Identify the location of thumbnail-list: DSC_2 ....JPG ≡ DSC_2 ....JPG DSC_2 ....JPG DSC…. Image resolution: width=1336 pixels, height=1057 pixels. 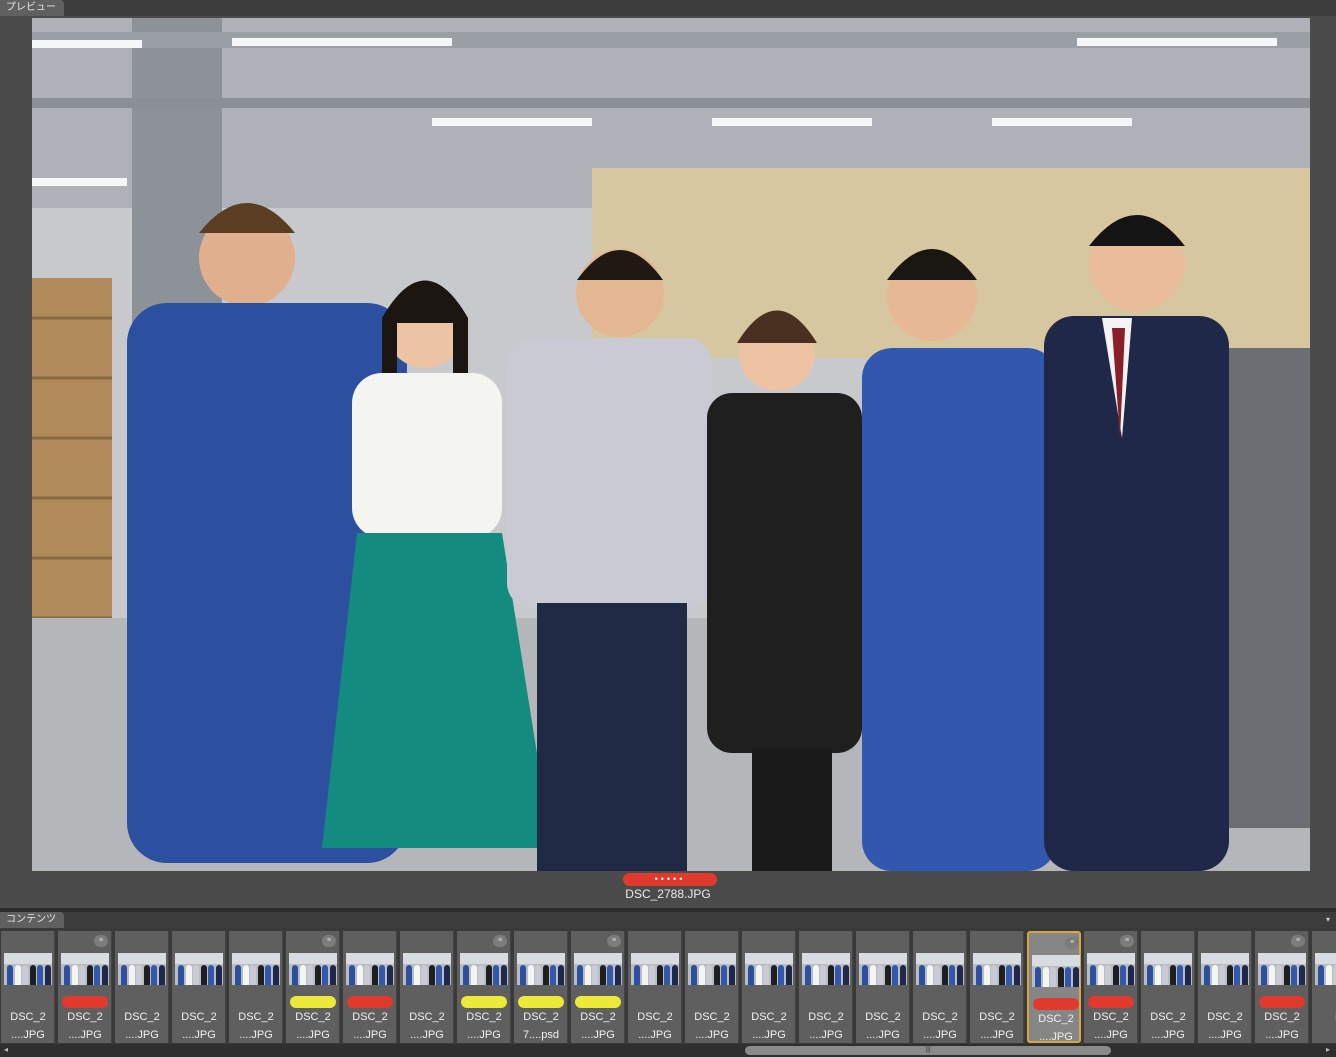
(668, 986).